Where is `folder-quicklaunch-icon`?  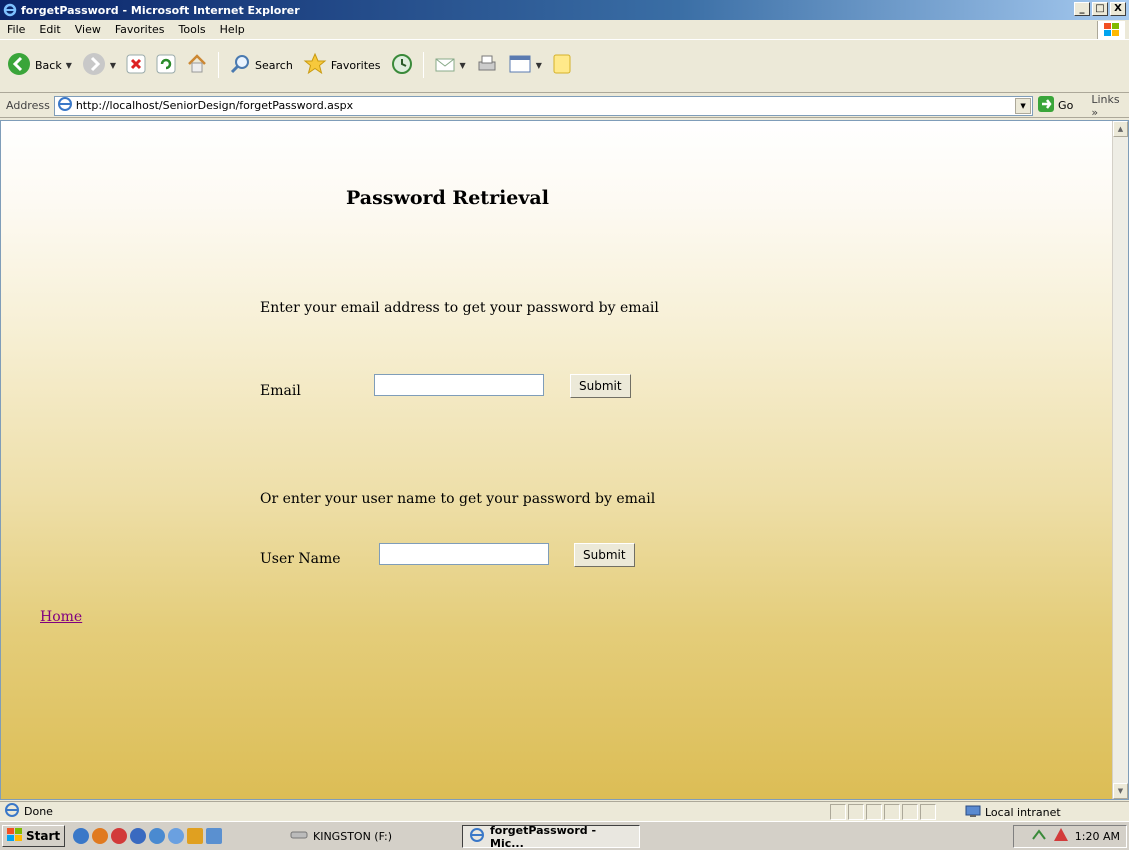
folder-quicklaunch-icon is located at coordinates (195, 836).